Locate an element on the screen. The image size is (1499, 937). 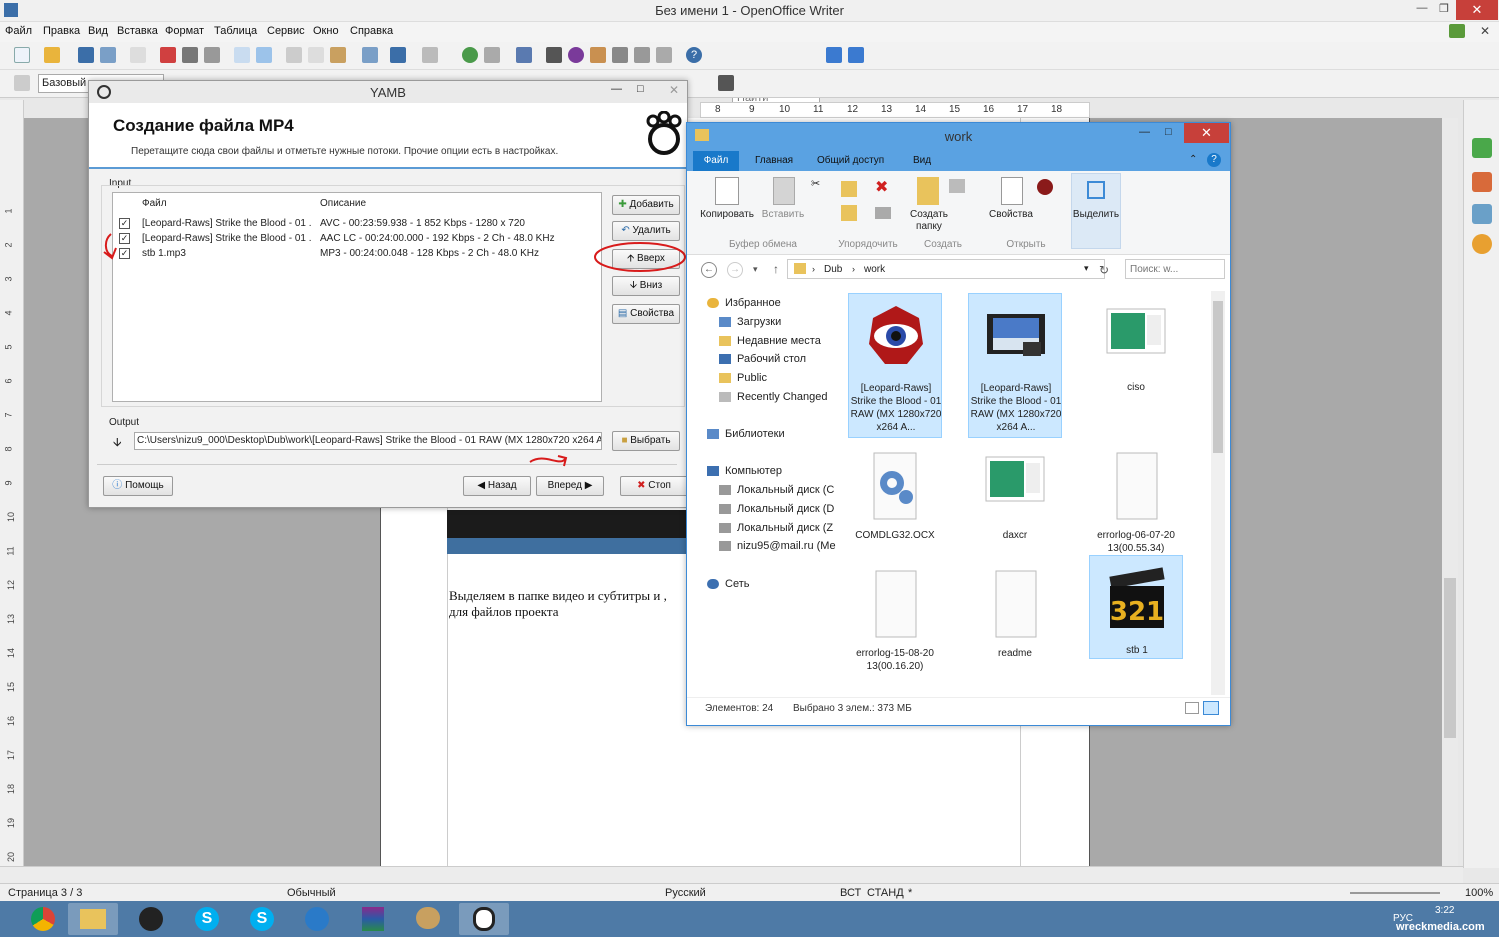
nav-cloud-drive: nizu95@mail.ru (Me is located at coordinates (777, 546).